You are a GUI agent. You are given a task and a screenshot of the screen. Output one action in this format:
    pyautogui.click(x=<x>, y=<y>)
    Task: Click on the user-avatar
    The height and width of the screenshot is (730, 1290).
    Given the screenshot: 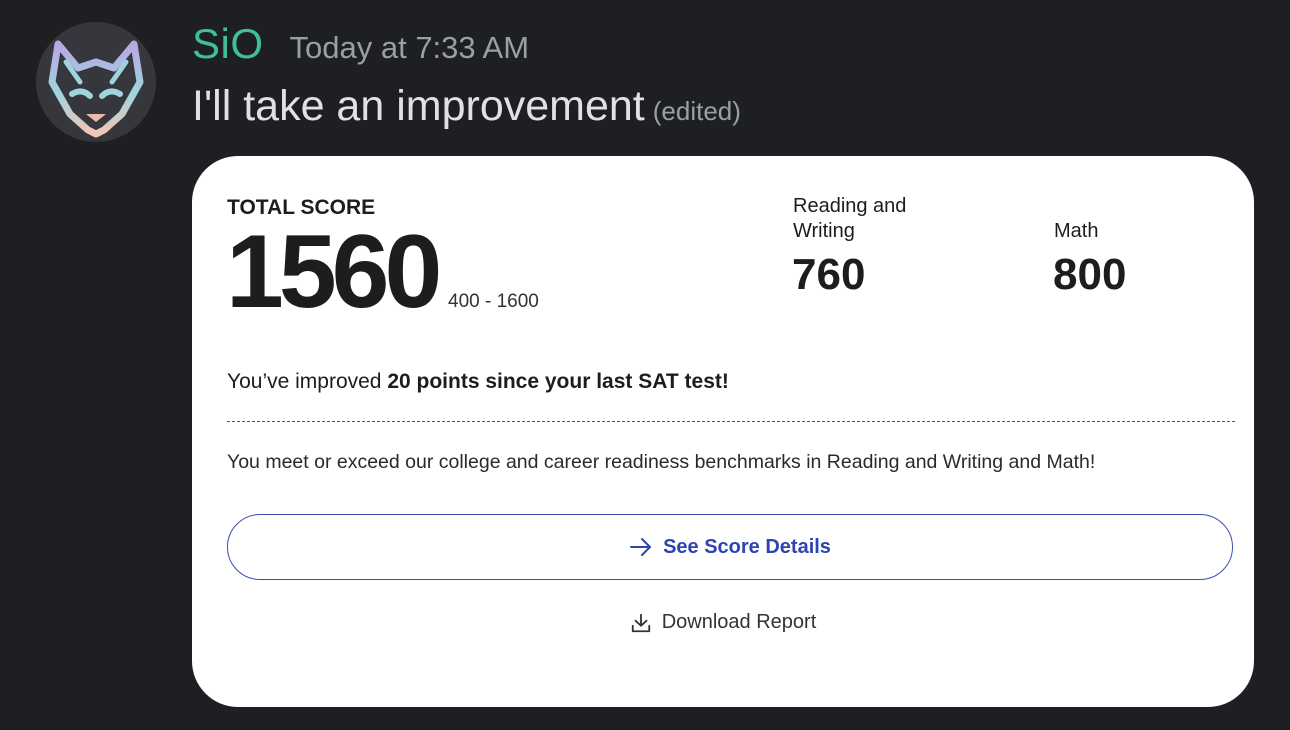 What is the action you would take?
    pyautogui.click(x=96, y=82)
    